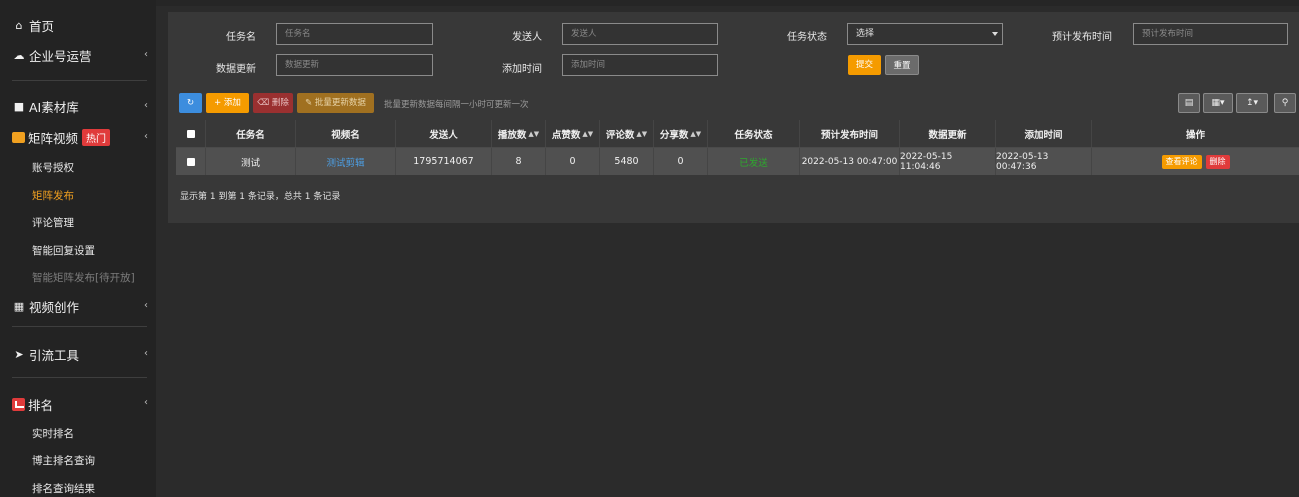  I want to click on video-icon, so click(18, 137).